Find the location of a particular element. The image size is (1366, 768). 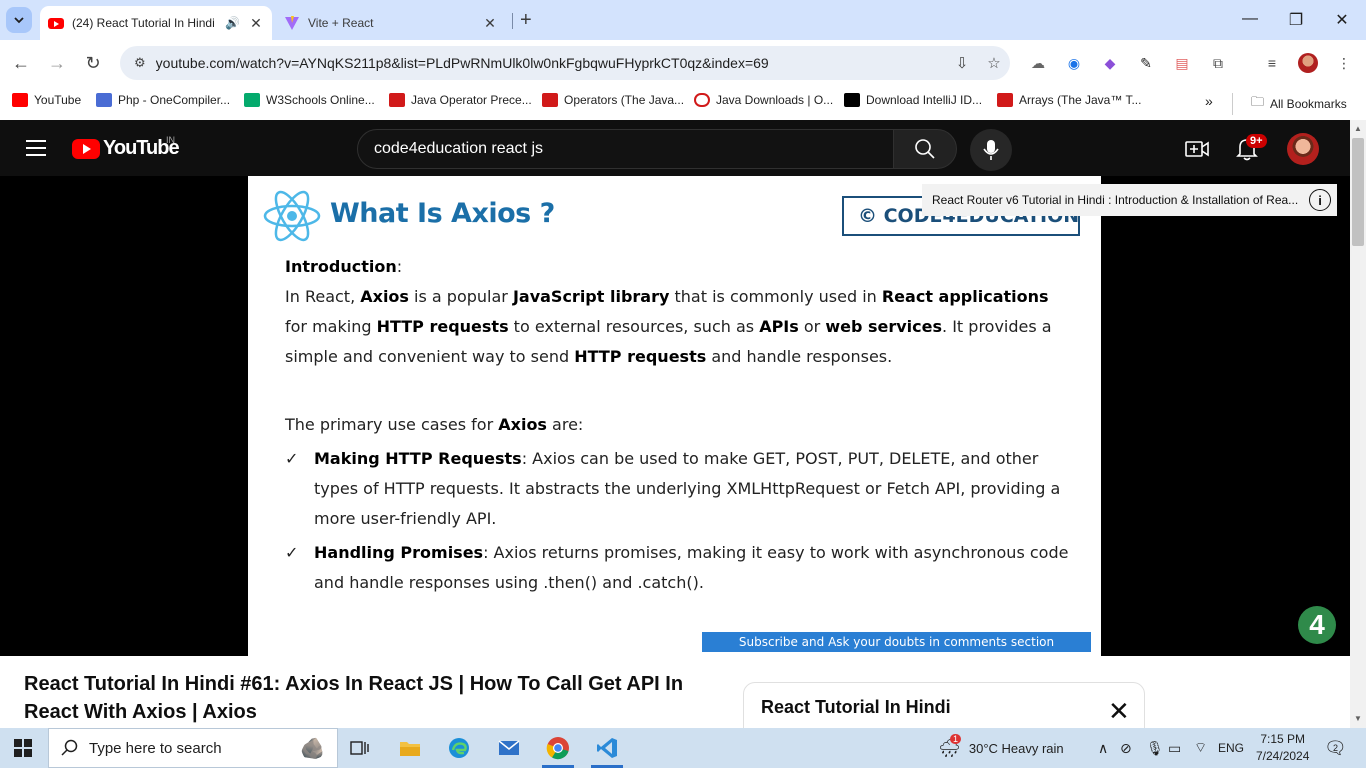

scroll-up-icon: ▲ is located at coordinates (1358, 128).